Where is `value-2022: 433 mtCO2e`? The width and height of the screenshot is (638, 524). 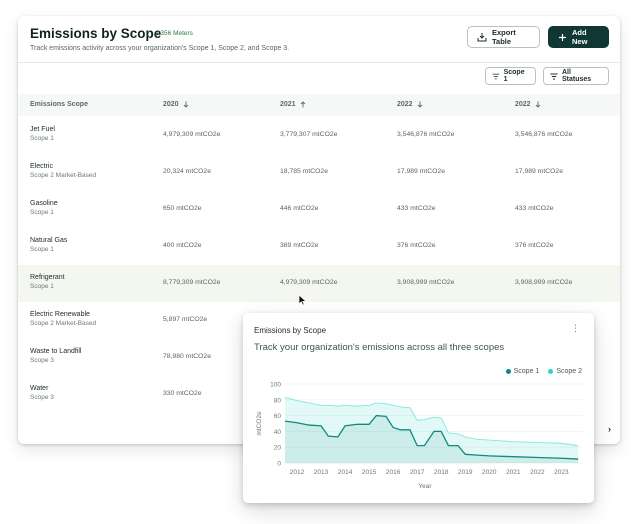 value-2022: 433 mtCO2e is located at coordinates (416, 208).